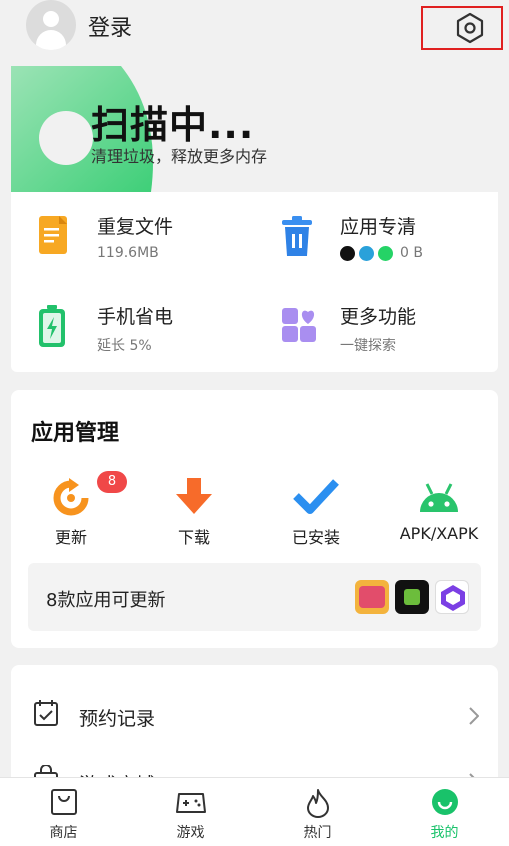  What do you see at coordinates (474, 716) in the screenshot?
I see `chevron-right-icon` at bounding box center [474, 716].